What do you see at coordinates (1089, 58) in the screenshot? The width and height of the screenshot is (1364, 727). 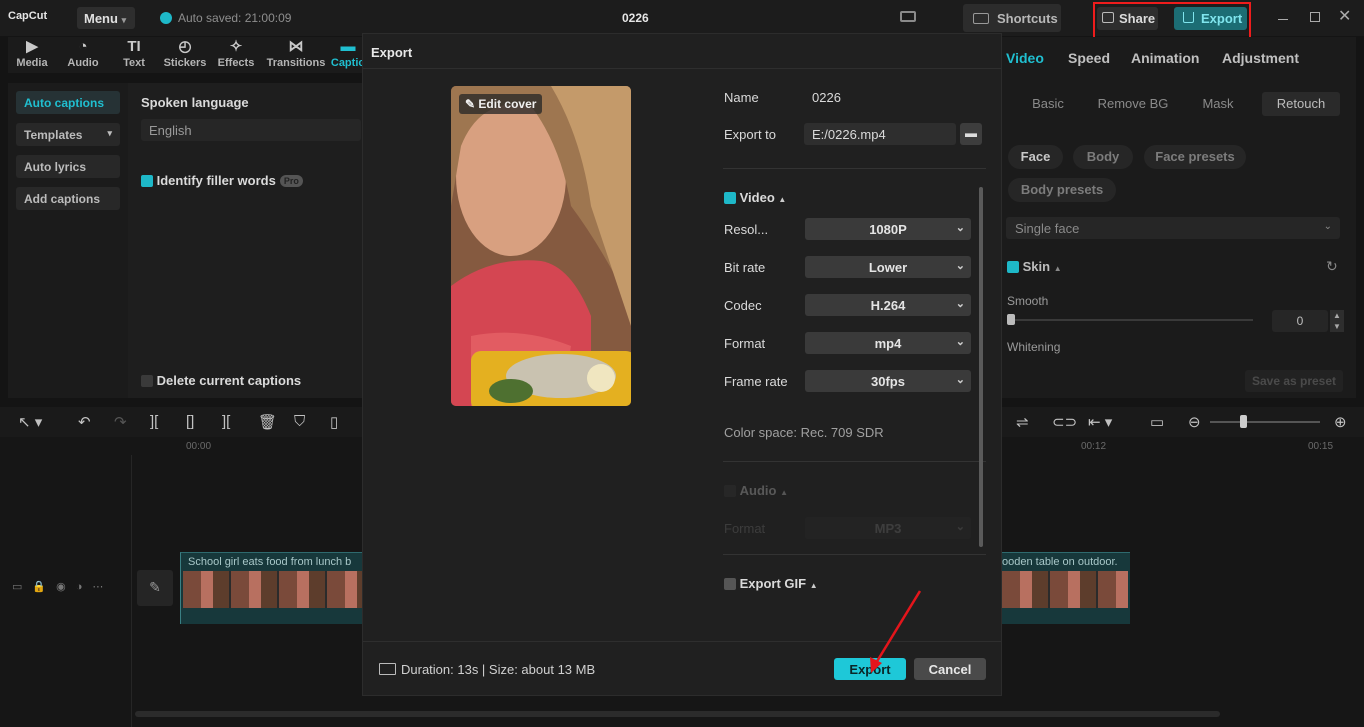 I see `tab-speed: Speed` at bounding box center [1089, 58].